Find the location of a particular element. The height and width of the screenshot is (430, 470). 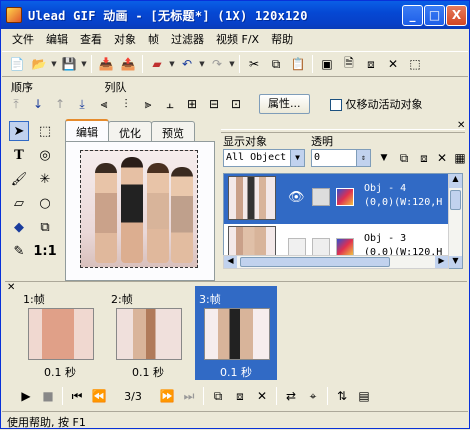

frame-panel-close-icon: ✕ is located at coordinates (11, 287).